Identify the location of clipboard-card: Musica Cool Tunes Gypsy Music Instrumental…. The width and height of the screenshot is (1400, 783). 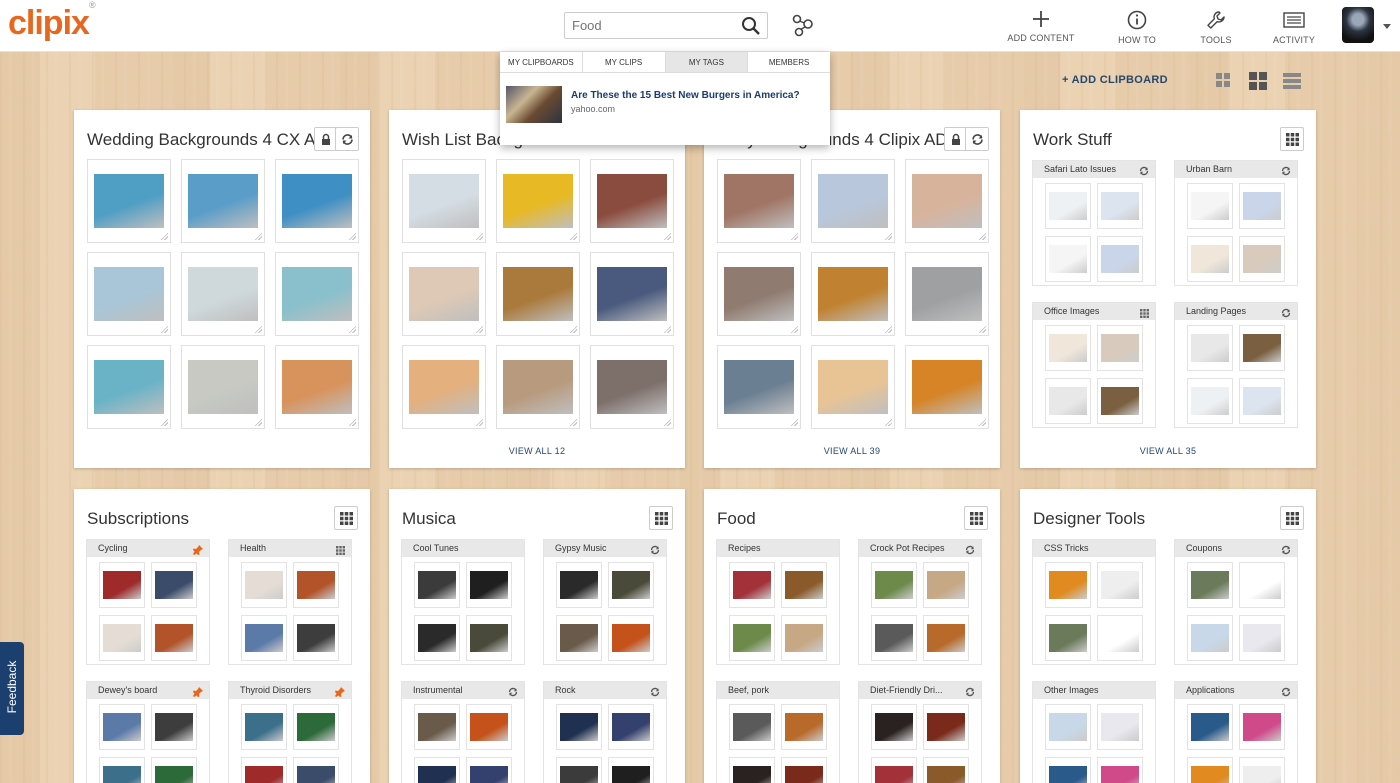
(537, 636).